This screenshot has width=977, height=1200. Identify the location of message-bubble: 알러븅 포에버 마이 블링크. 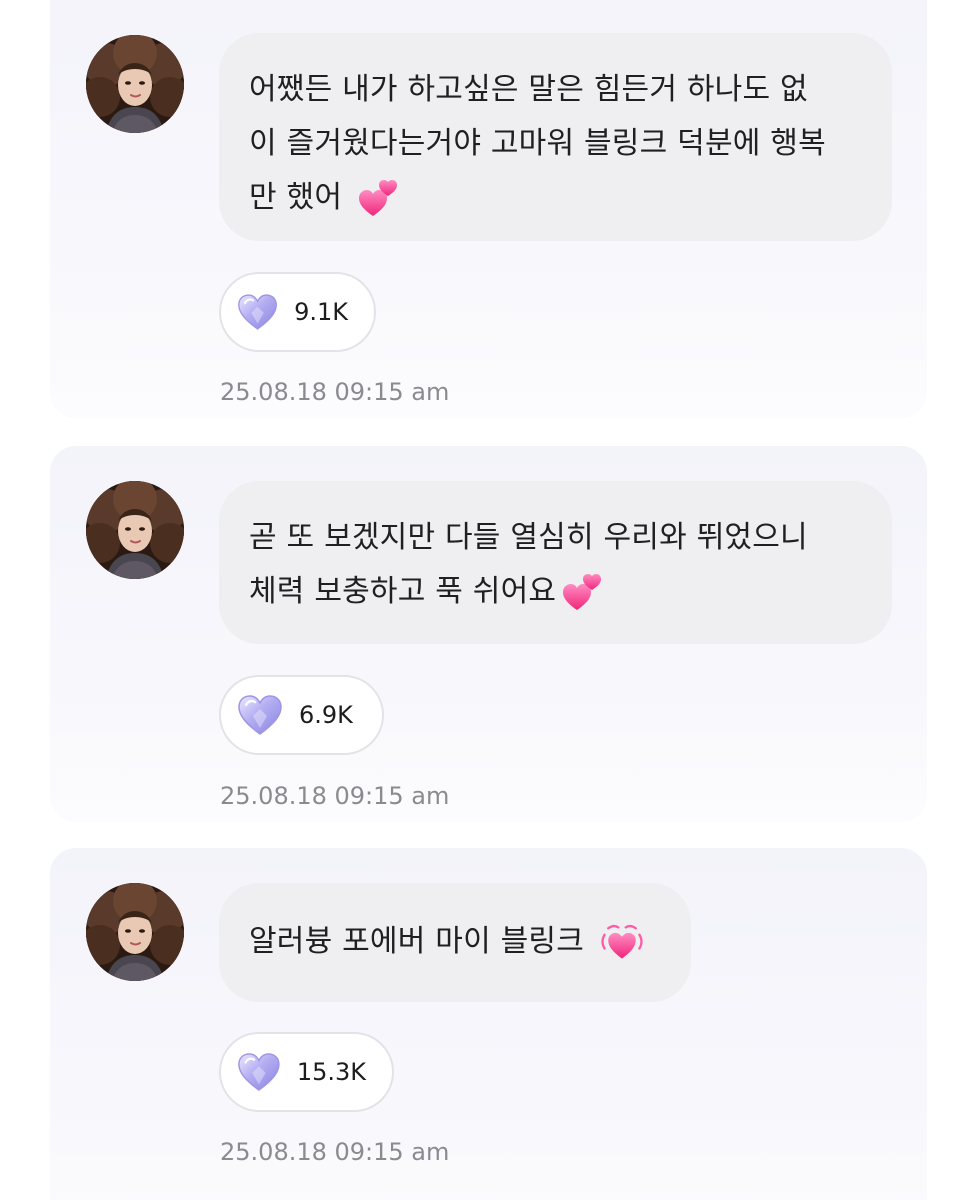
(455, 942).